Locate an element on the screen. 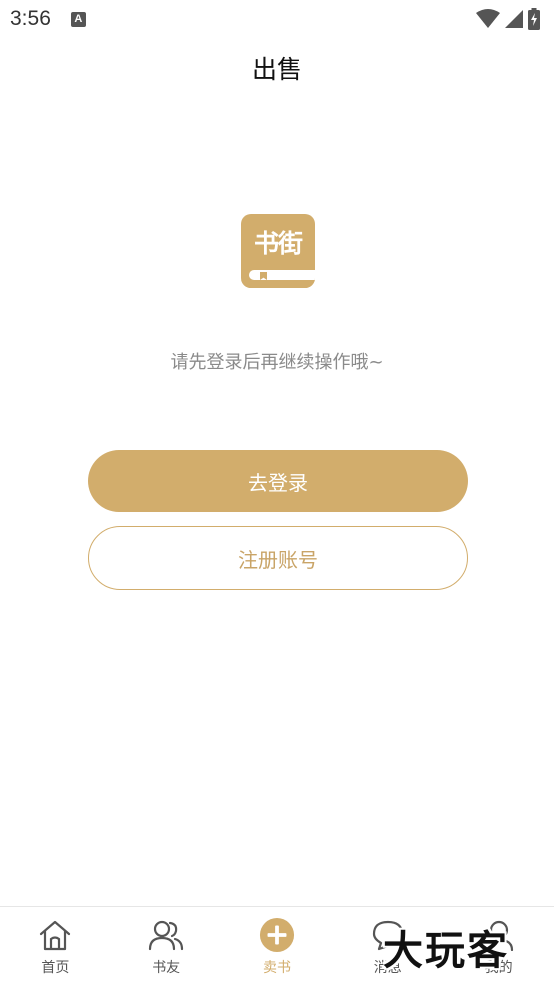 The image size is (554, 986). status-bar: 3:56 A is located at coordinates (277, 19).